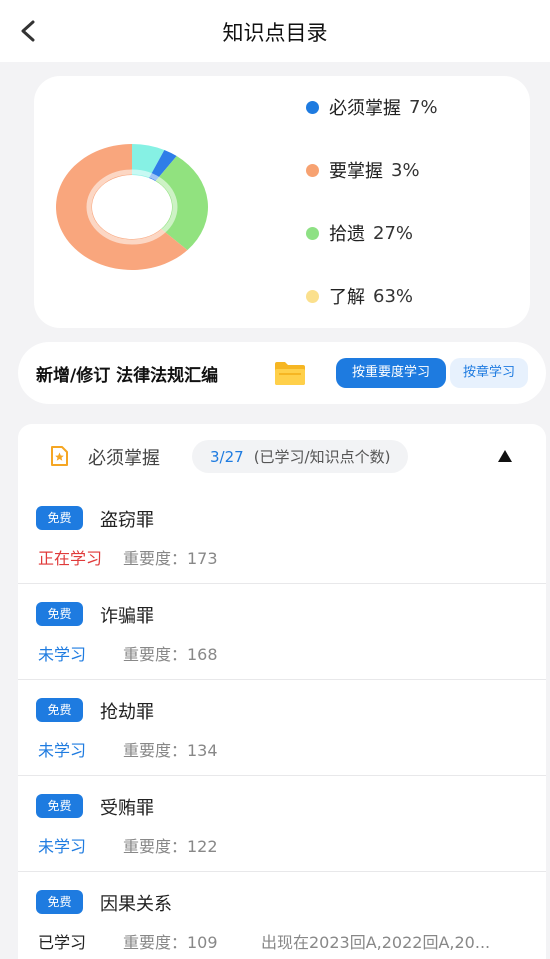  Describe the element at coordinates (62, 942) in the screenshot. I see `study-status: 已学习` at that location.